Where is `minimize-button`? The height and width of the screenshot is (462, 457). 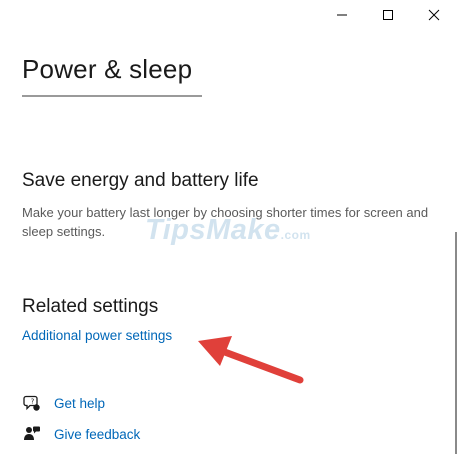
minimize-button is located at coordinates (342, 15).